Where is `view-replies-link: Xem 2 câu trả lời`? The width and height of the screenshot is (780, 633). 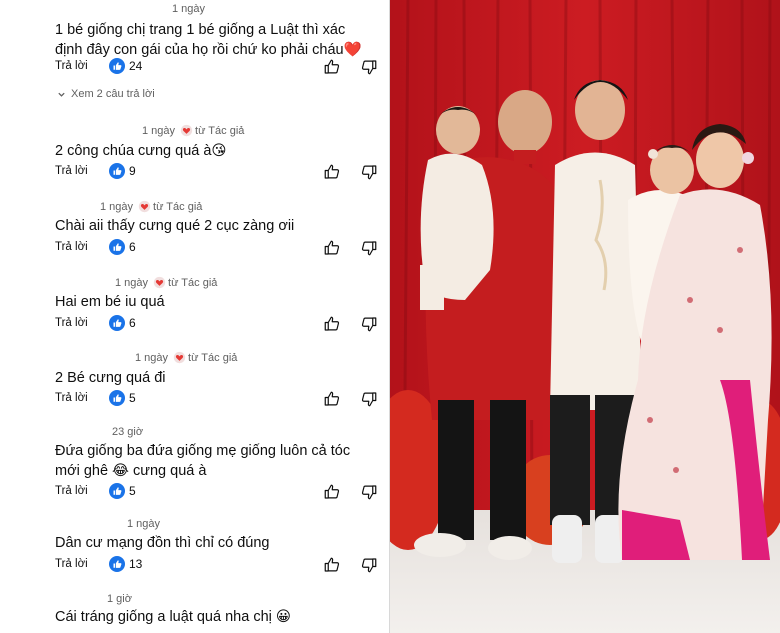 view-replies-link: Xem 2 câu trả lời is located at coordinates (106, 94).